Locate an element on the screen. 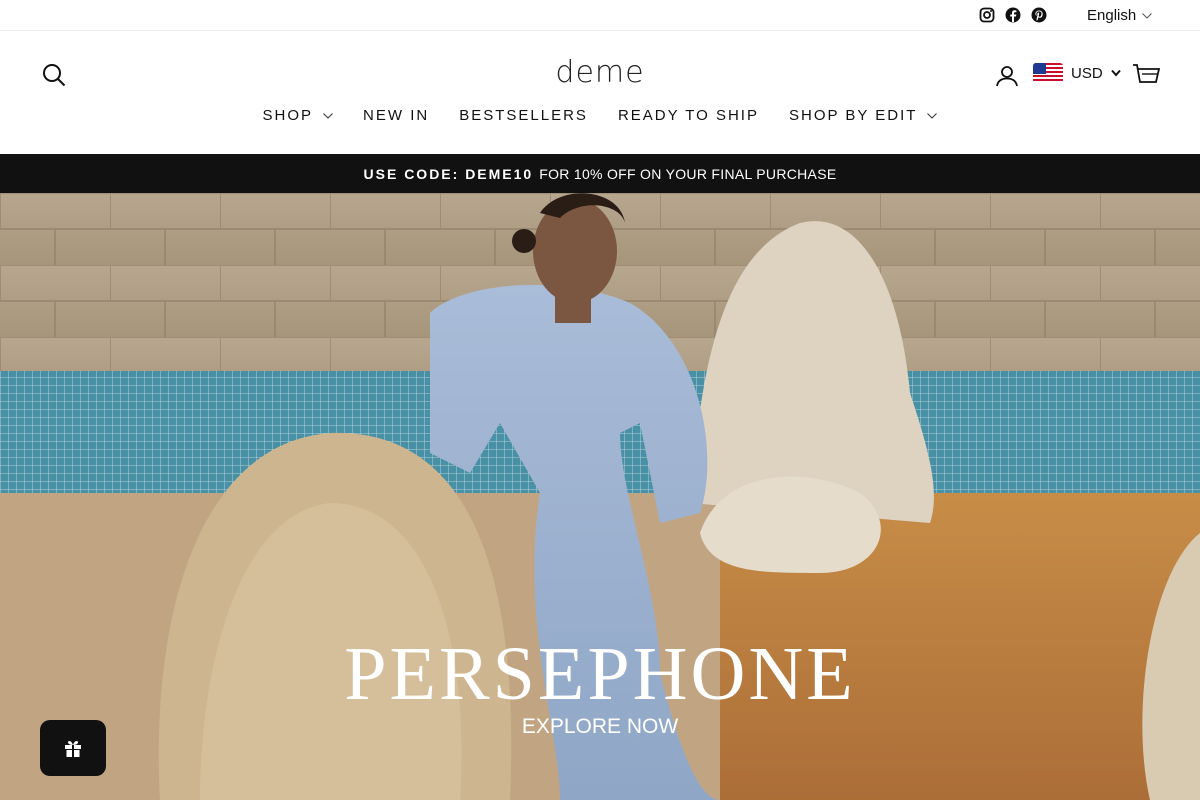  nav-label: READY TO SHIP is located at coordinates (688, 115).